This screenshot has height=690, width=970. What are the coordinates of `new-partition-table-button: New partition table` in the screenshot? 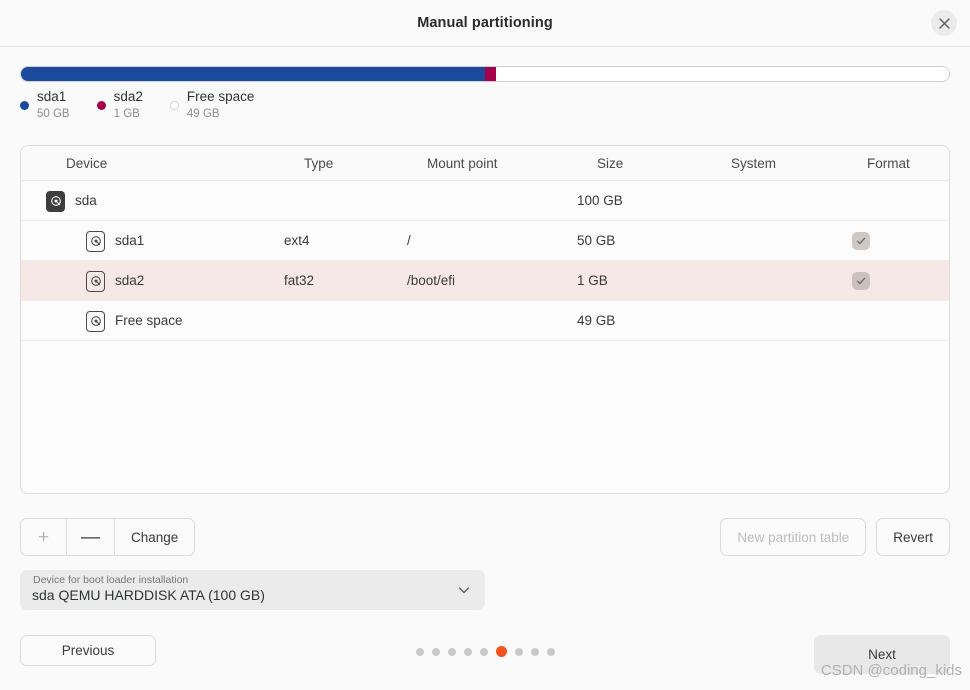 It's located at (793, 537).